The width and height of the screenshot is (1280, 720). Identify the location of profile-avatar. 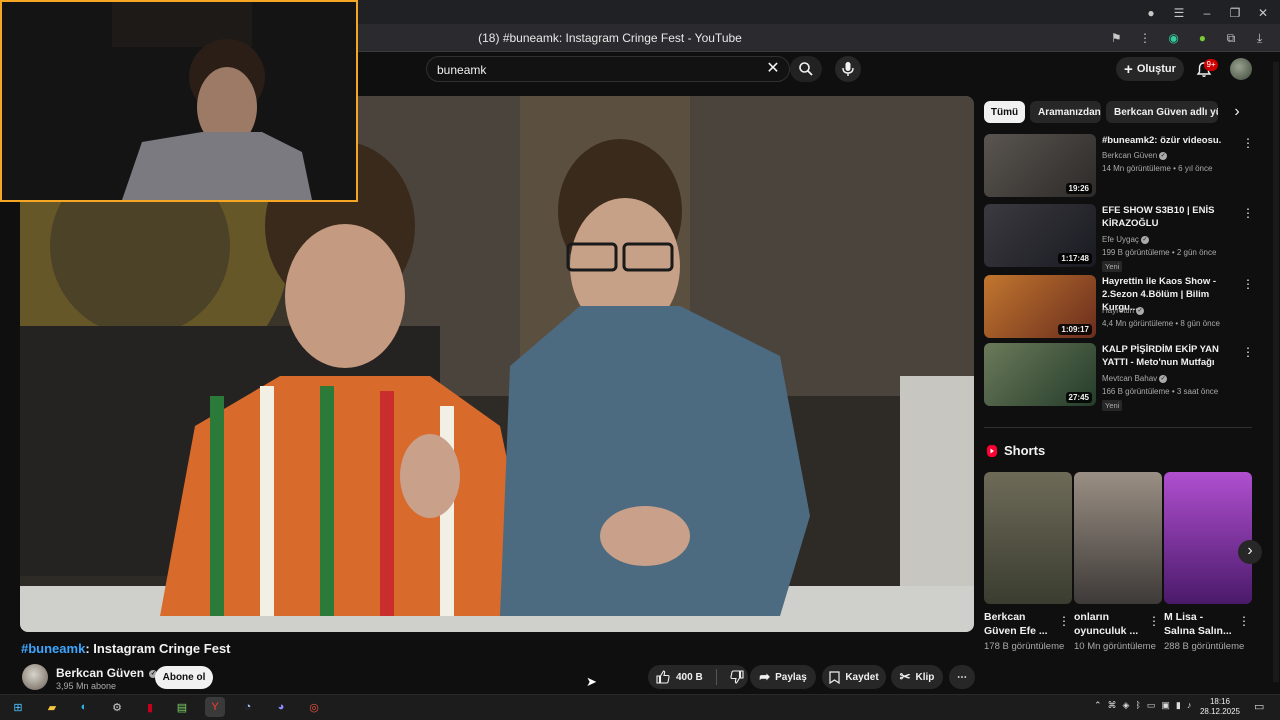
(1241, 69).